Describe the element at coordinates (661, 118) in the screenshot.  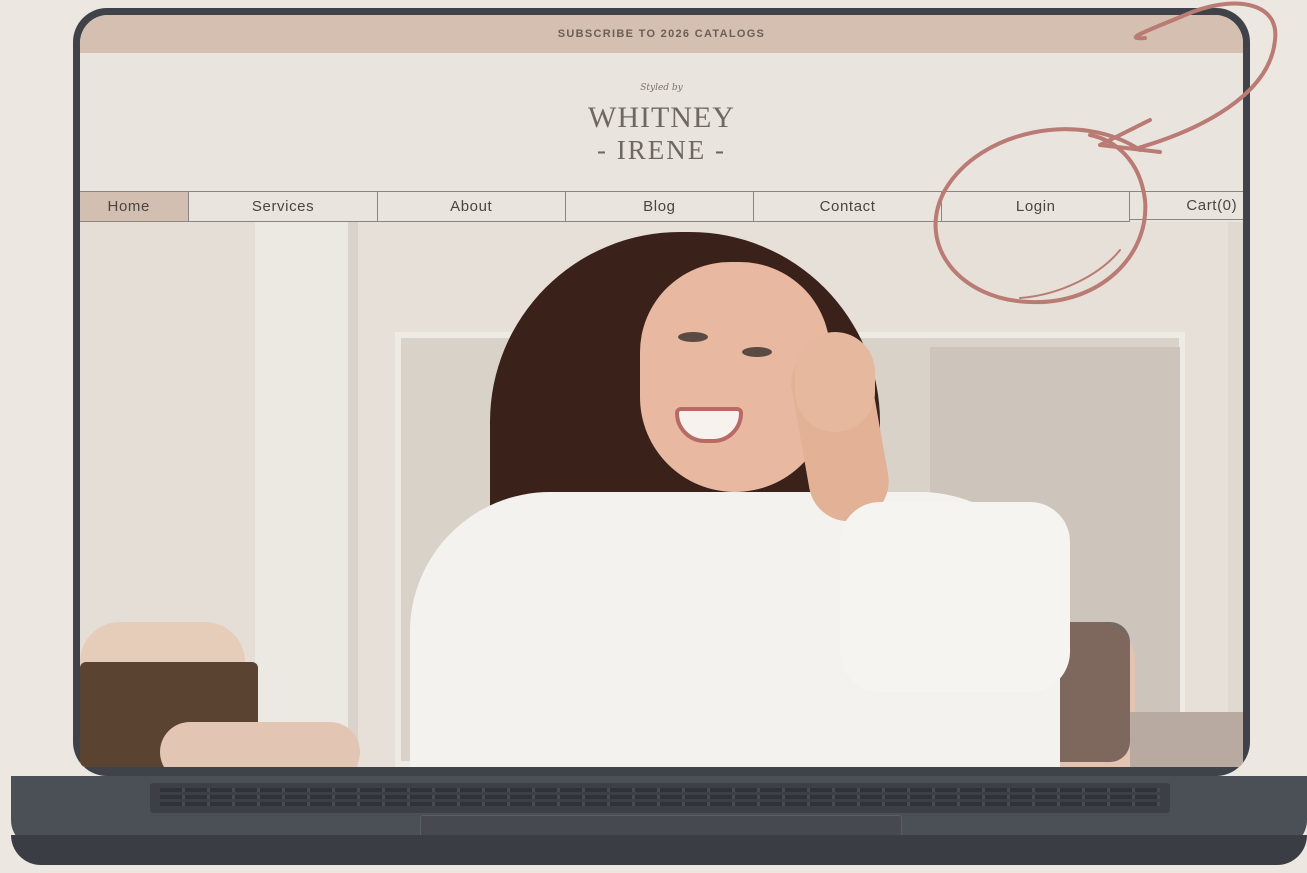
I see `logo-name-first: WHITNEY` at that location.